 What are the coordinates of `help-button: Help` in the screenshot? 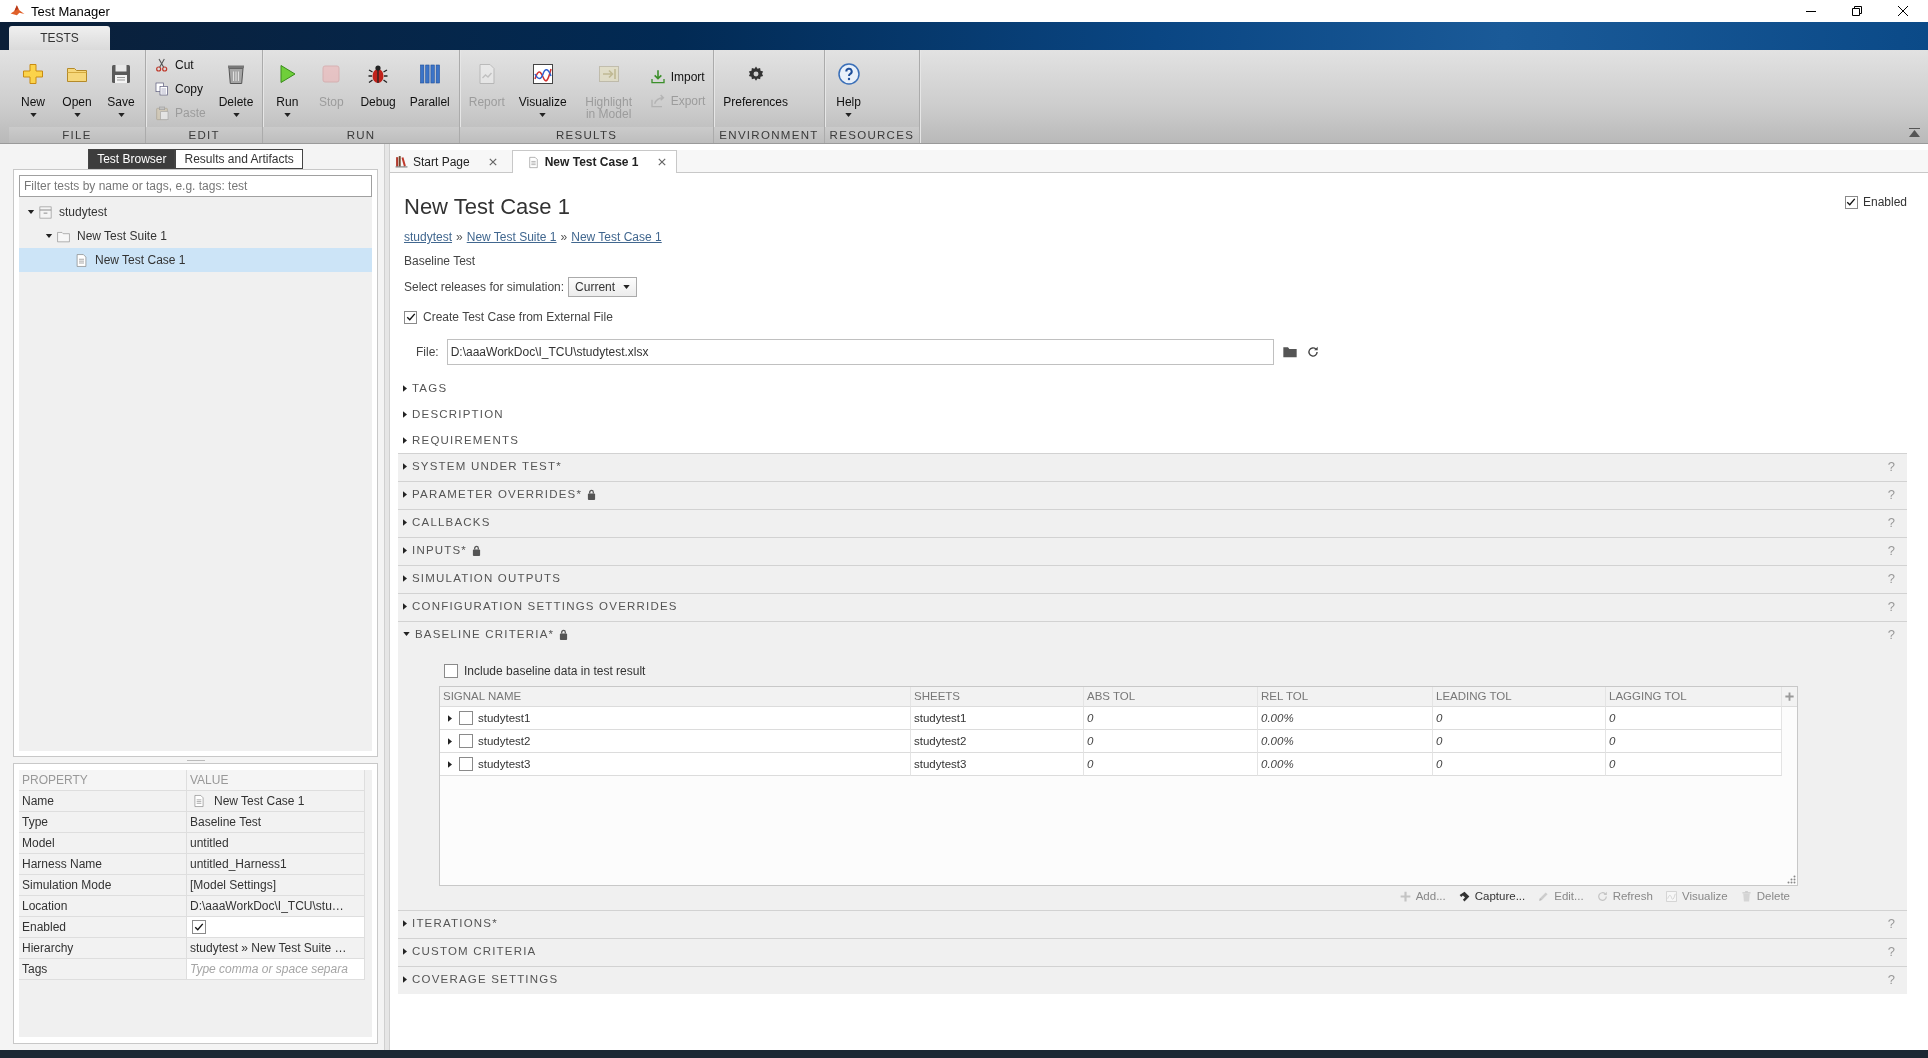 It's located at (848, 88).